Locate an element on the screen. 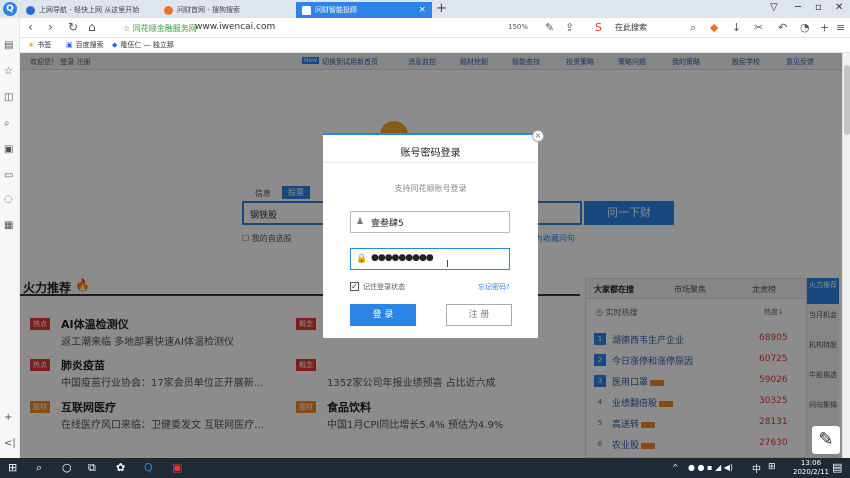  menu-icon: ≡ is located at coordinates (840, 27).